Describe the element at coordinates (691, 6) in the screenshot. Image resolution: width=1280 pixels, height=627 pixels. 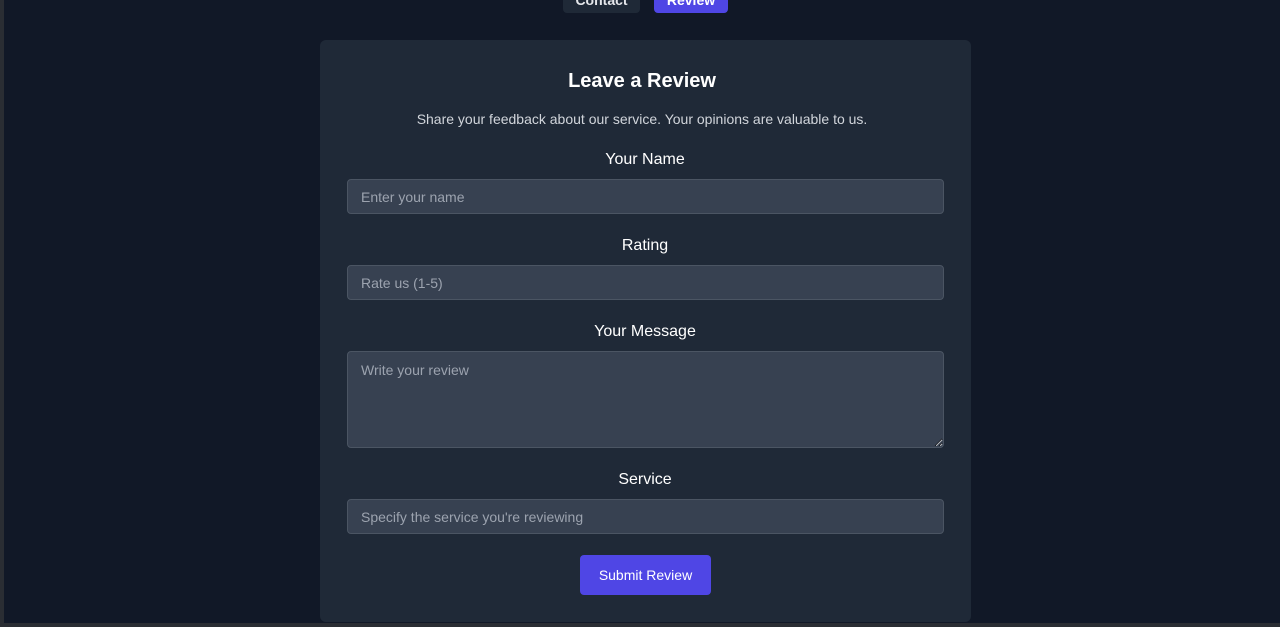
I see `nav-review-button: Review` at that location.